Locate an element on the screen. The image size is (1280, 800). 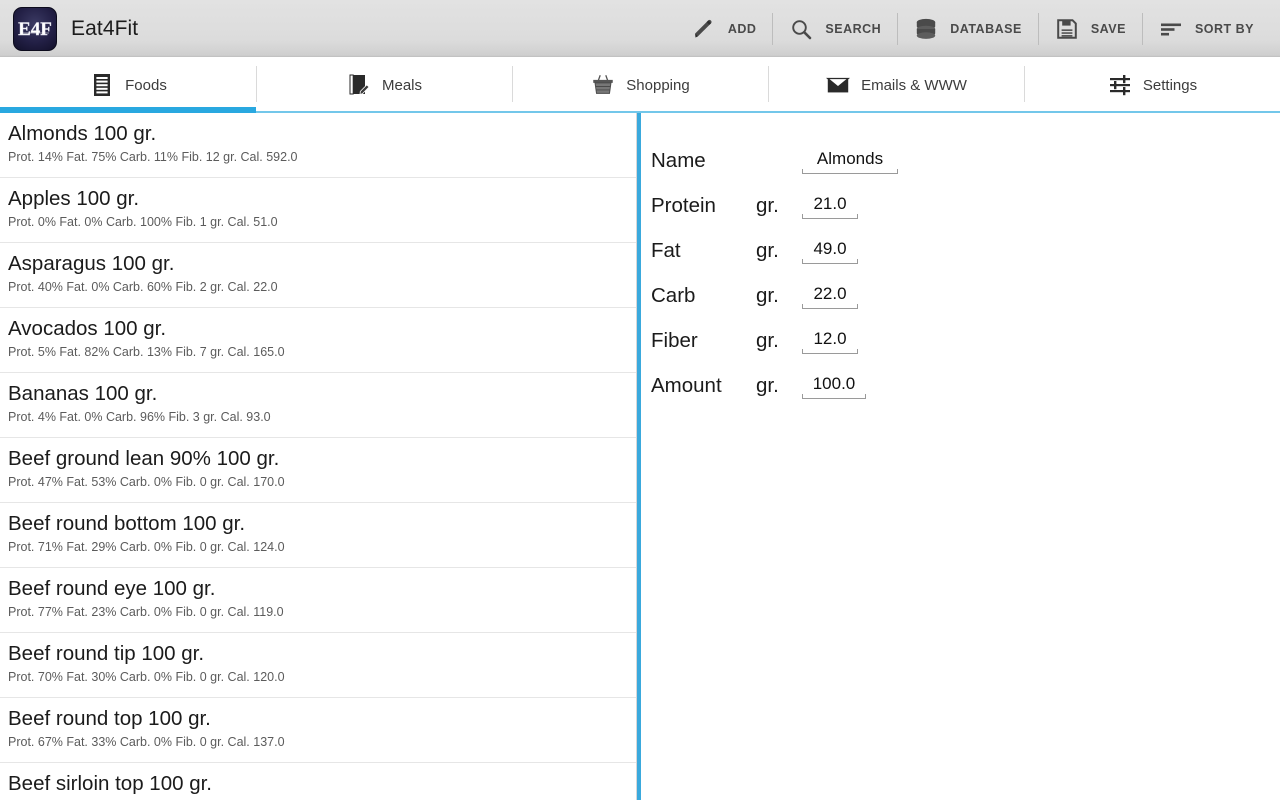
fat-input: 49.0 is located at coordinates (830, 251).